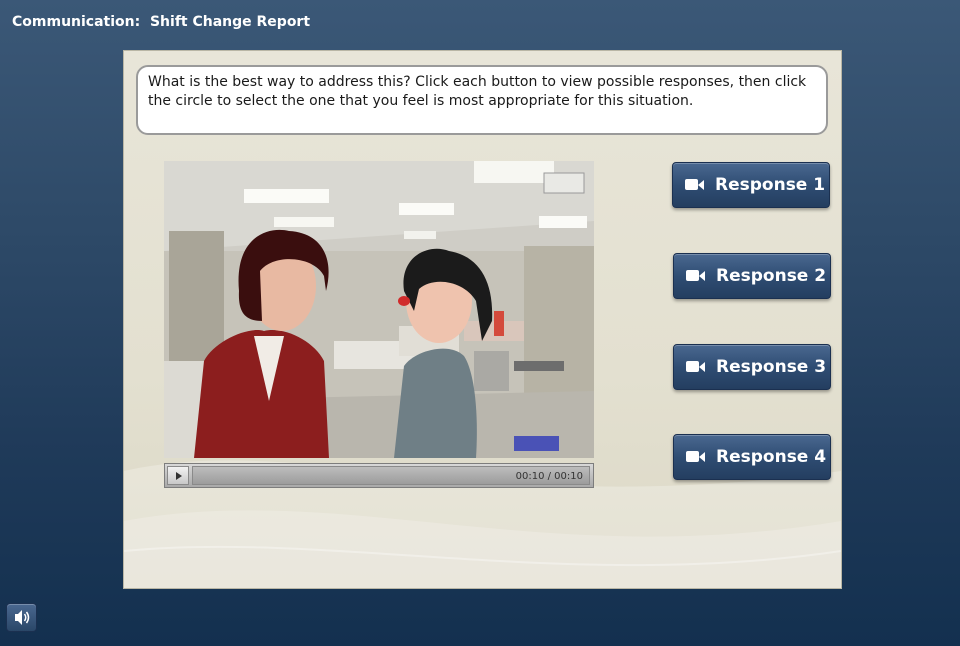 This screenshot has height=646, width=960. Describe the element at coordinates (771, 276) in the screenshot. I see `response-2-label: Response 2` at that location.